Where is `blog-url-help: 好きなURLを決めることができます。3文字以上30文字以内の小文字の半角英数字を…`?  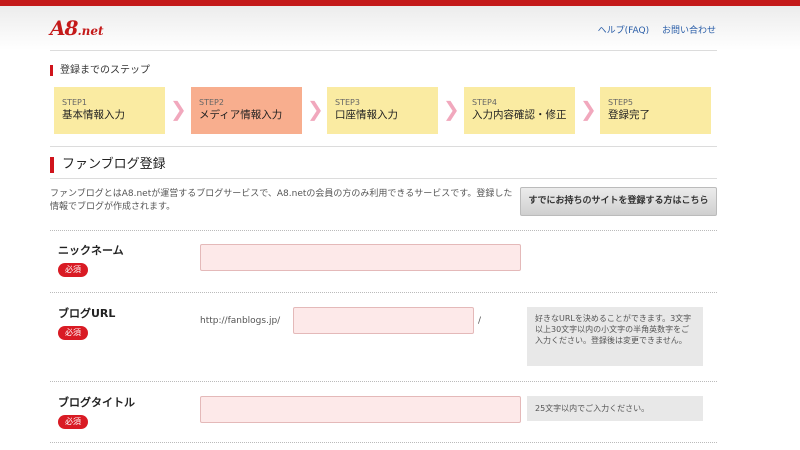
blog-url-help: 好きなURLを決めることができます。3文字以上30文字以内の小文字の半角英数字を… is located at coordinates (615, 336).